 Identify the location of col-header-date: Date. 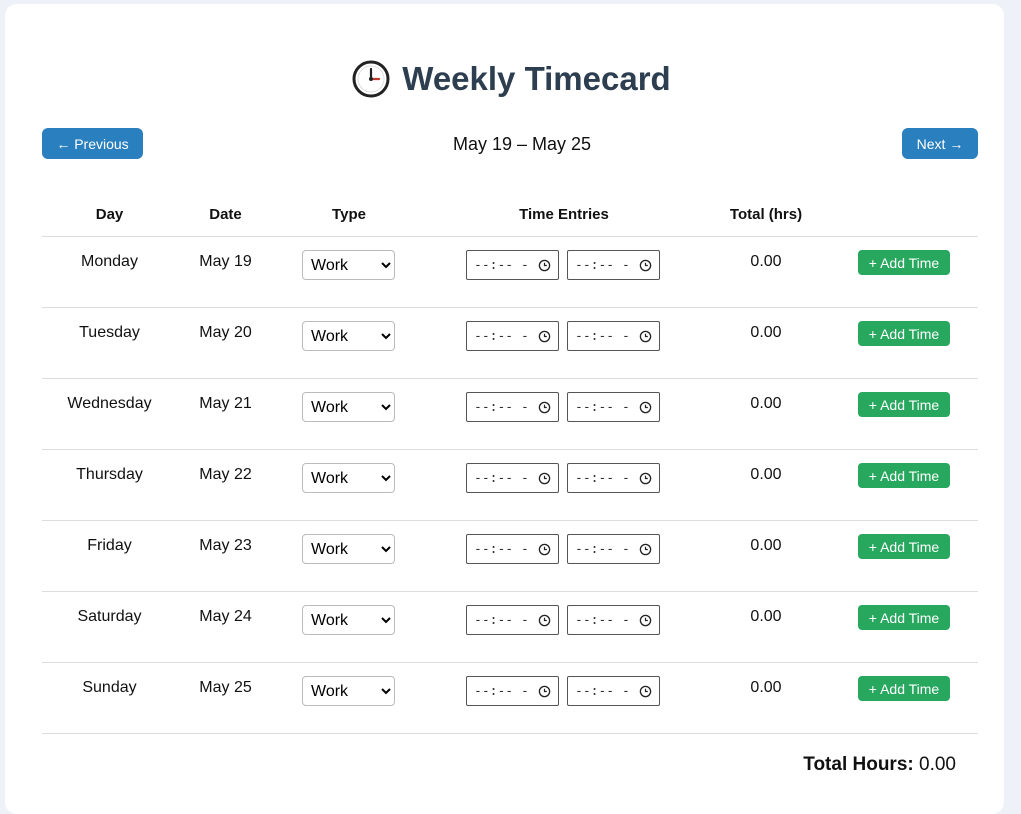
(225, 214).